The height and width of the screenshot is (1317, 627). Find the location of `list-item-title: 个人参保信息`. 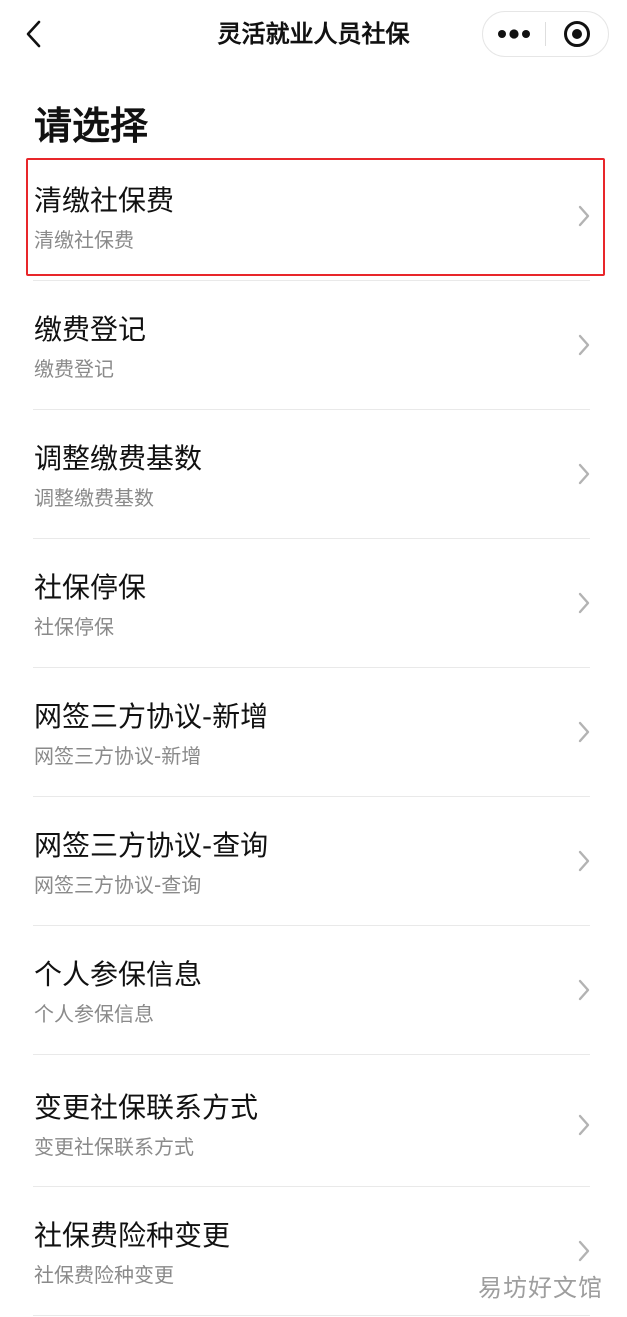

list-item-title: 个人参保信息 is located at coordinates (118, 974).